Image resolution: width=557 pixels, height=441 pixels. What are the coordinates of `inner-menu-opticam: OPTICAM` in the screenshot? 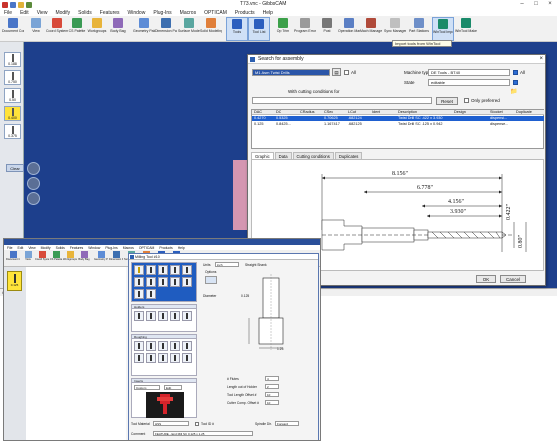 It's located at (146, 248).